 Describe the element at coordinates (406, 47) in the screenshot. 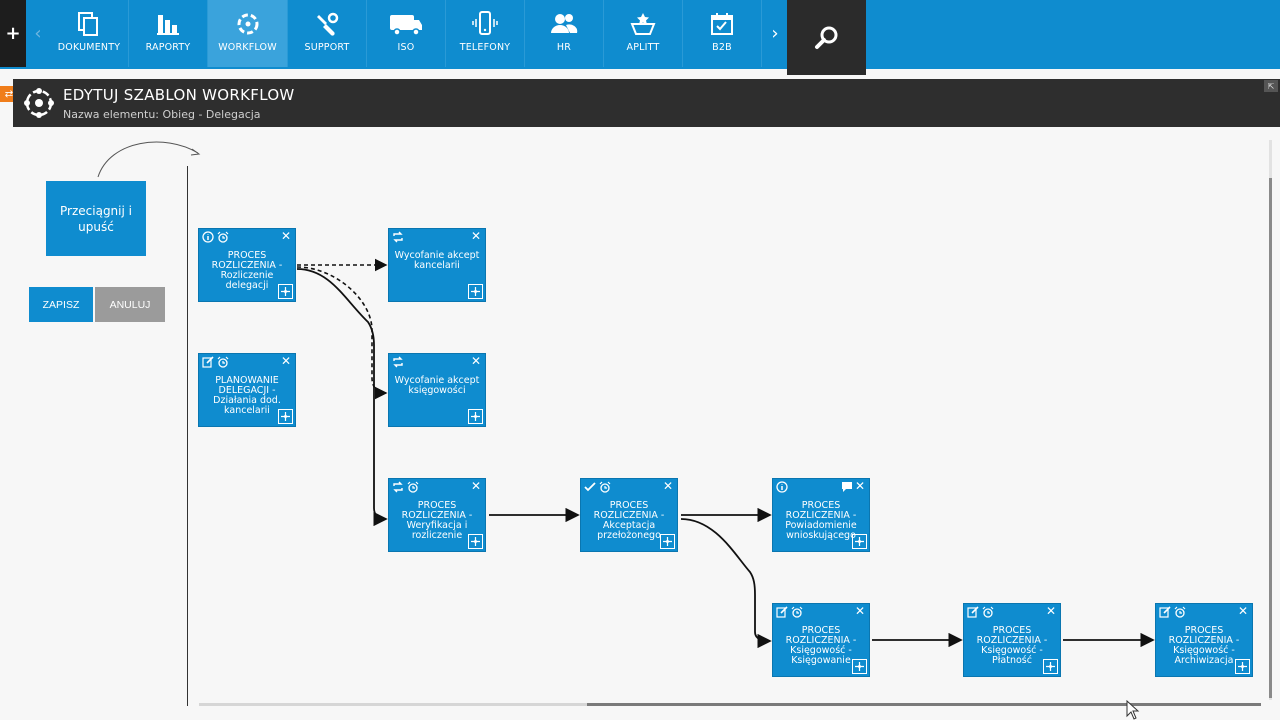

I see `nav-item-label: ISO` at that location.